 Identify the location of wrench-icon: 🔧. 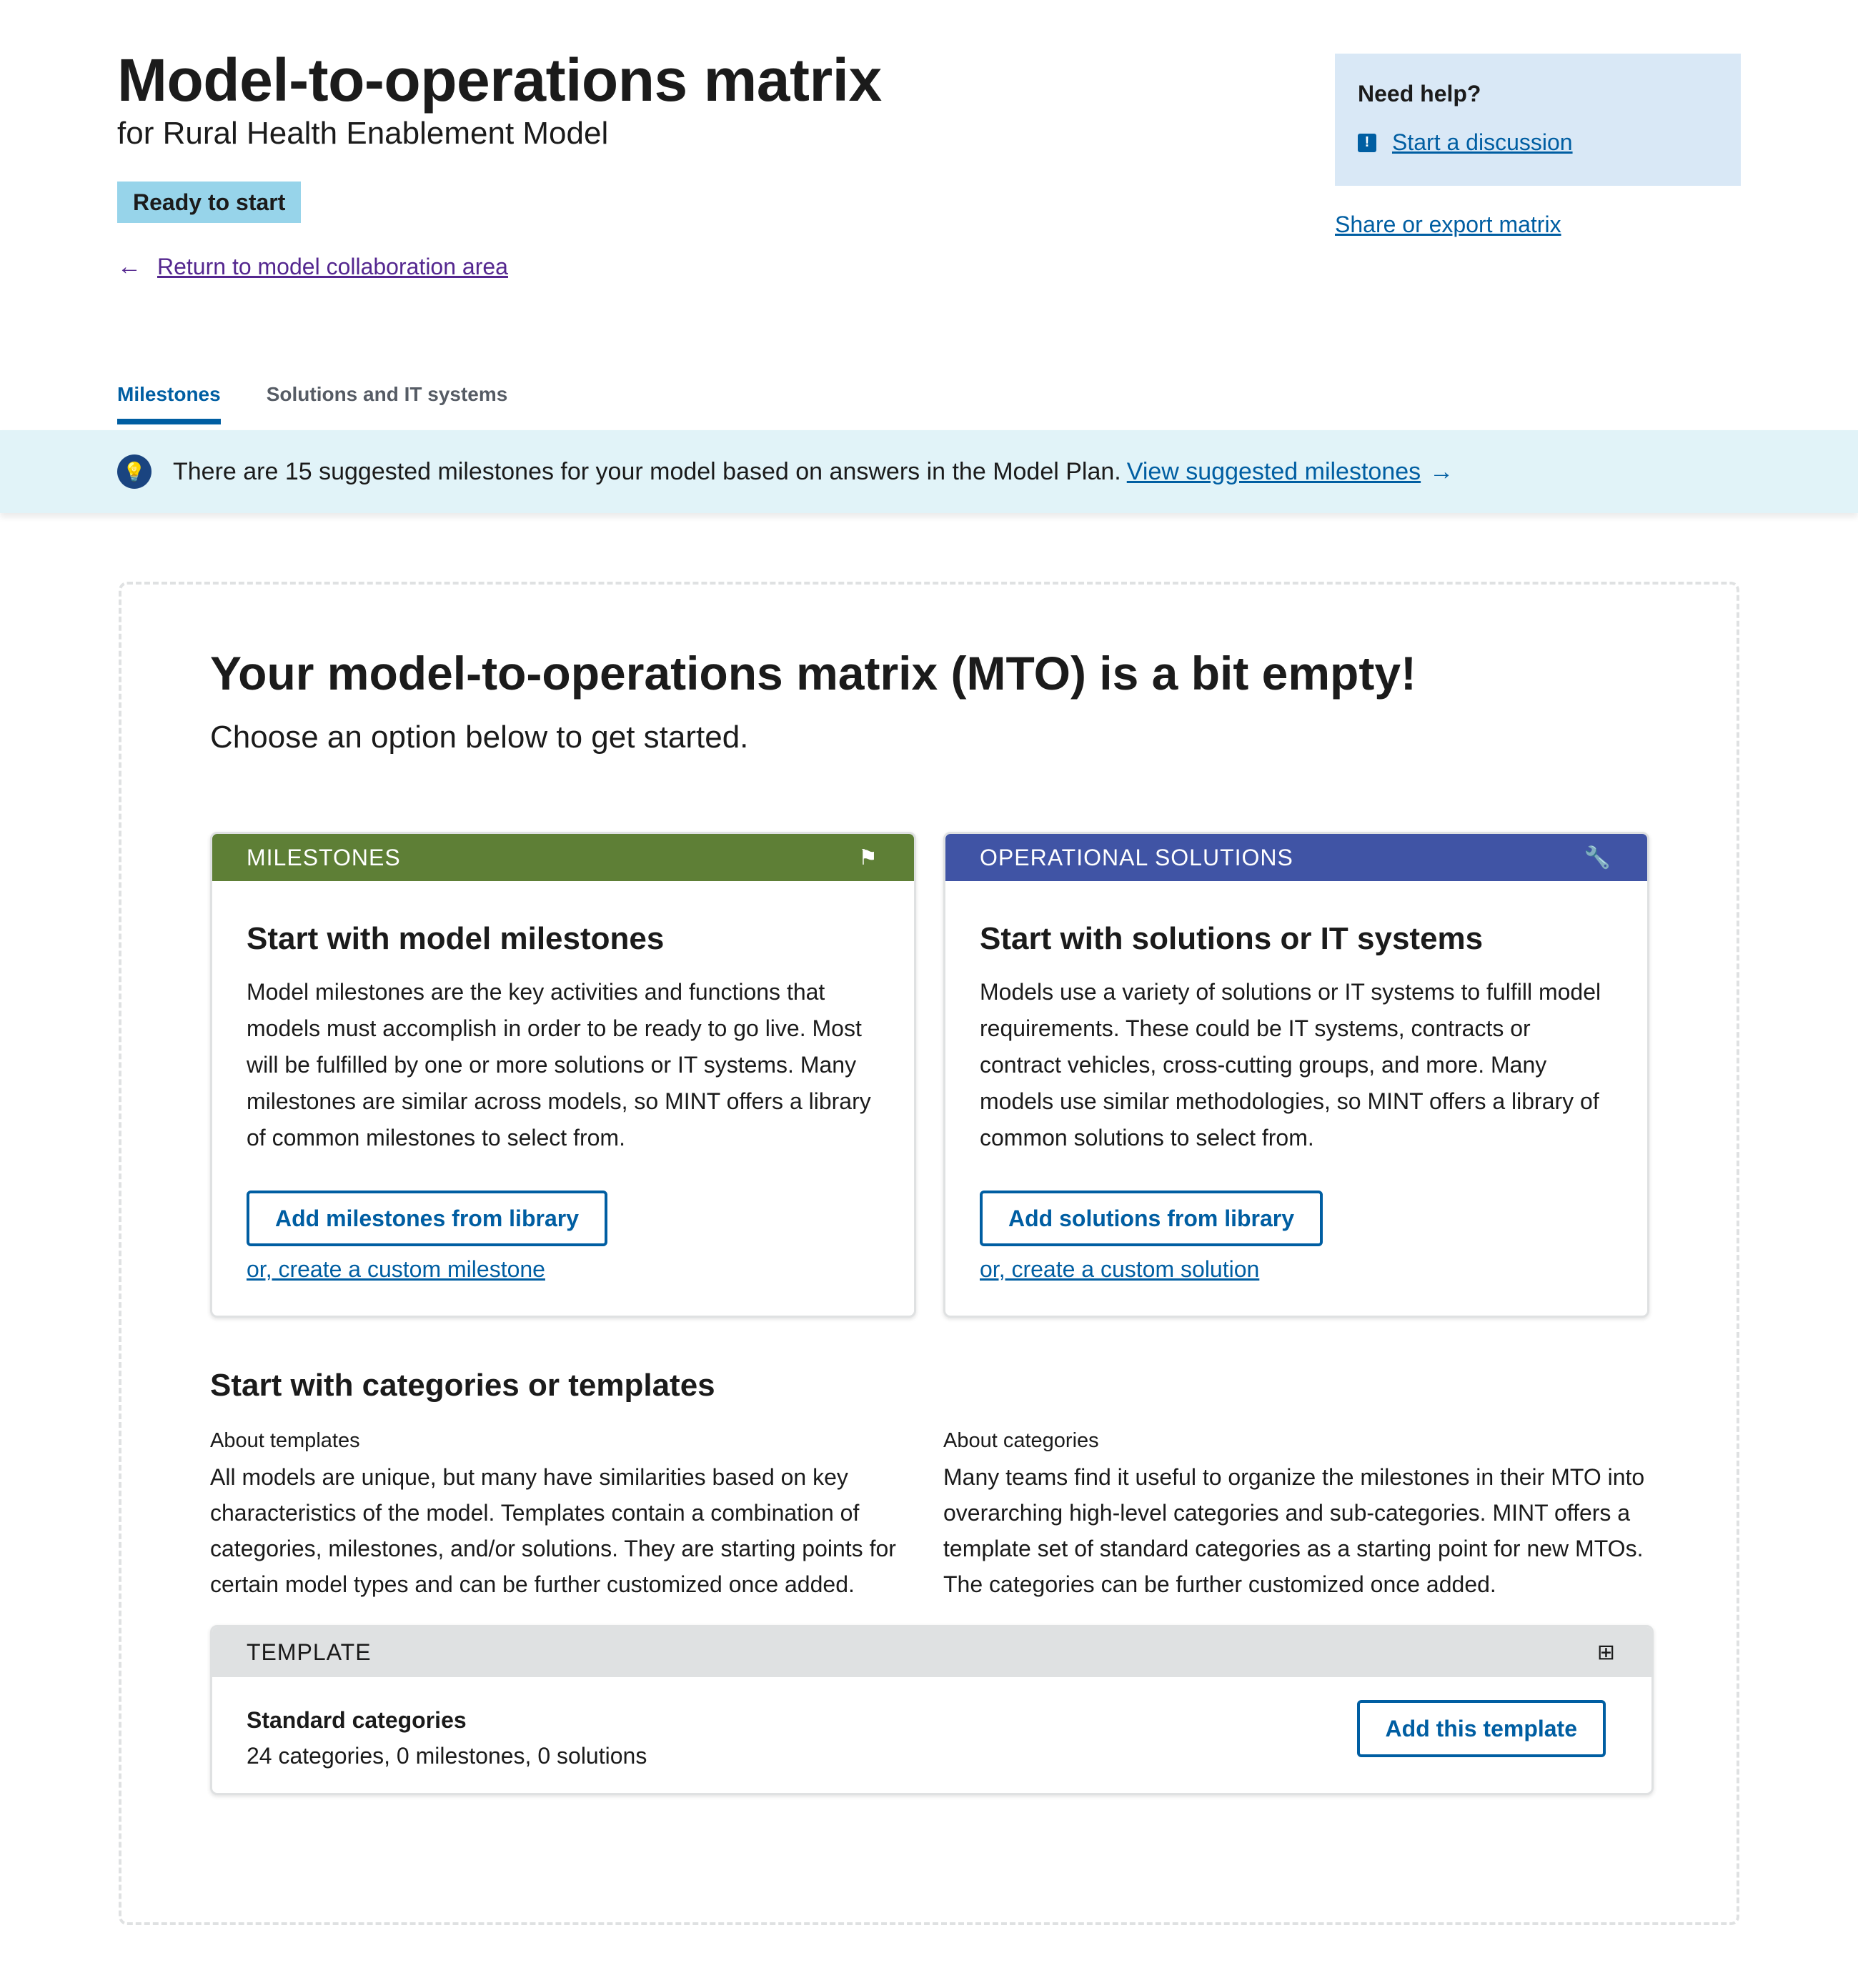
(1597, 857).